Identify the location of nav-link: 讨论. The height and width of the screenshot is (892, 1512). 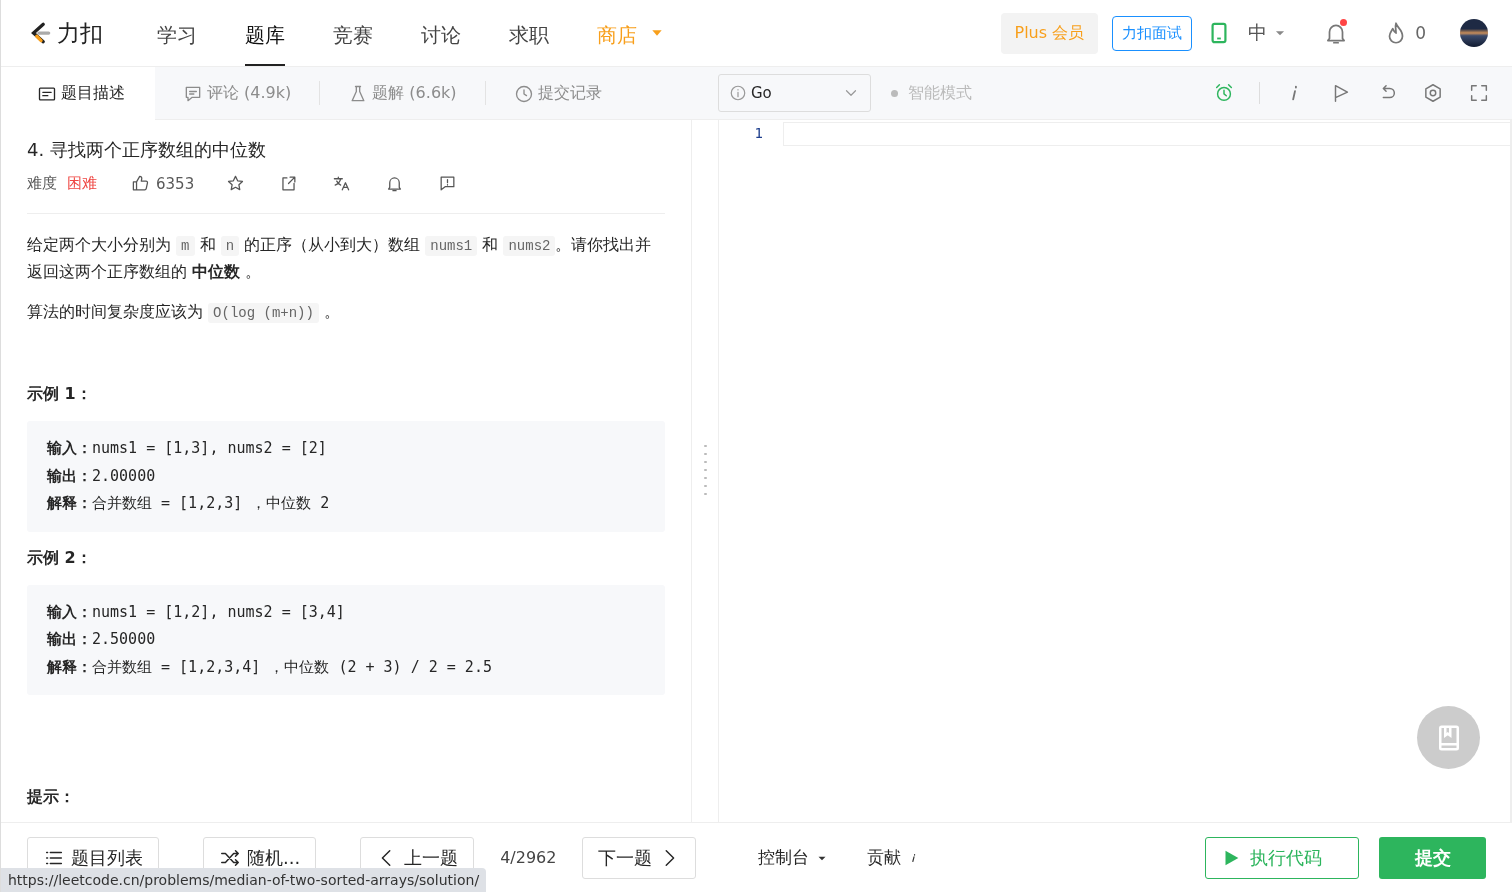
(441, 34).